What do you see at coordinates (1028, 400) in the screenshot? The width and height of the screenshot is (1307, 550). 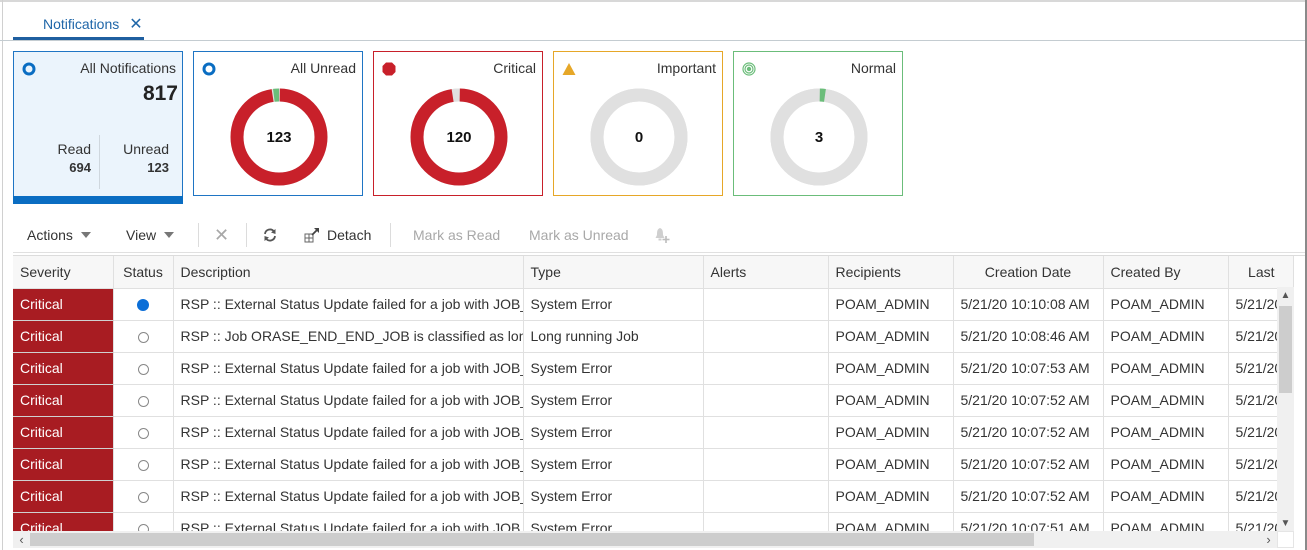 I see `cell-creation-date: 5/21/20 10:07:52 AM` at bounding box center [1028, 400].